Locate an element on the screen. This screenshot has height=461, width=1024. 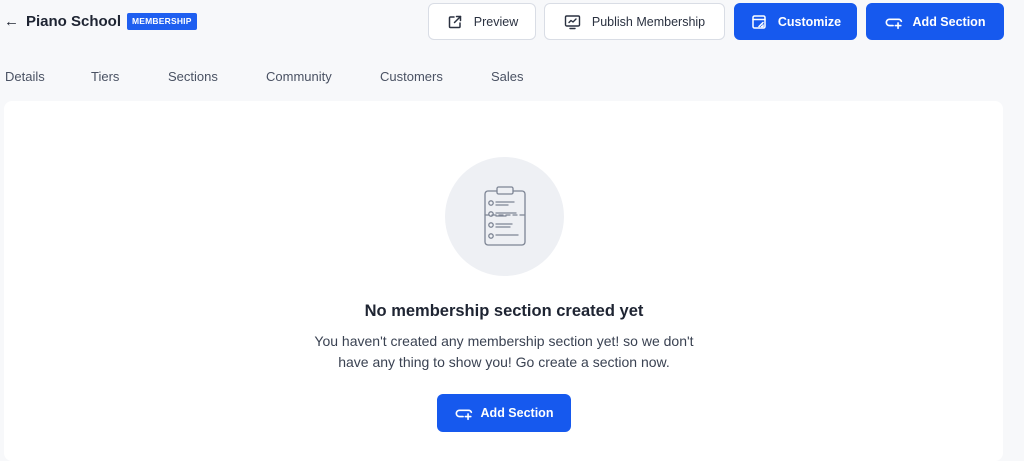
tab-customers: Customers is located at coordinates (411, 77).